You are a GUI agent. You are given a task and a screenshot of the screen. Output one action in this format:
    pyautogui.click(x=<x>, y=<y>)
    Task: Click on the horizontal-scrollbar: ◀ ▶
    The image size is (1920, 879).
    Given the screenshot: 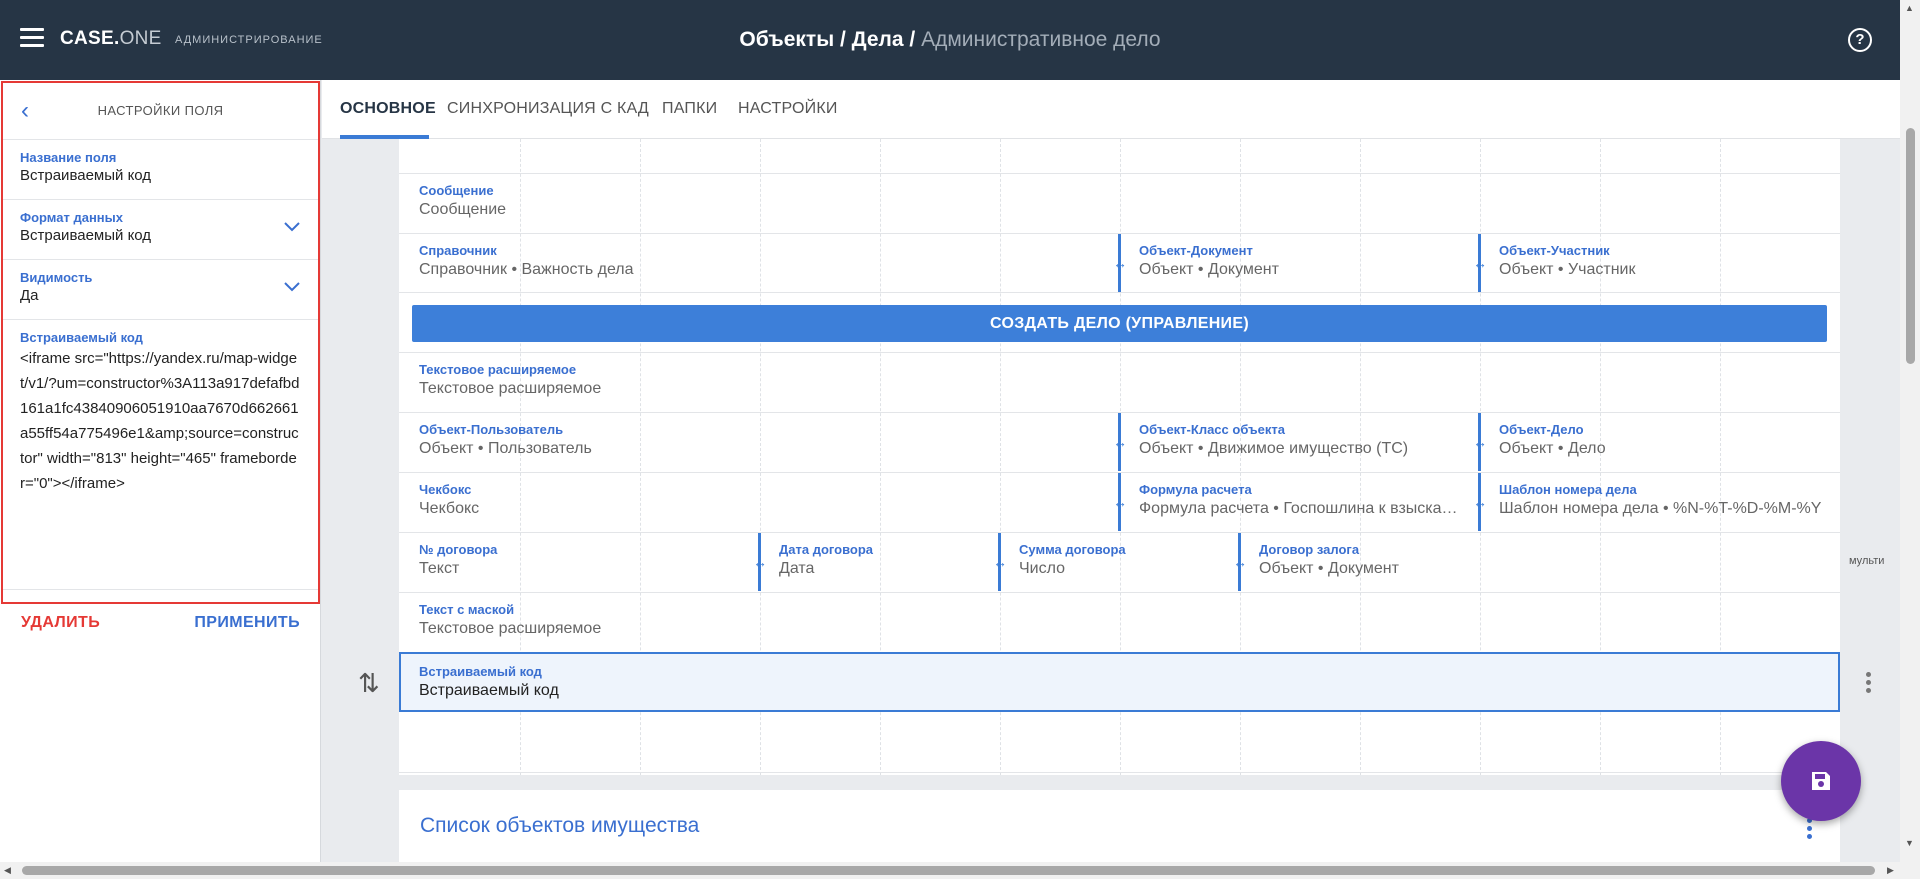 What is the action you would take?
    pyautogui.click(x=950, y=870)
    